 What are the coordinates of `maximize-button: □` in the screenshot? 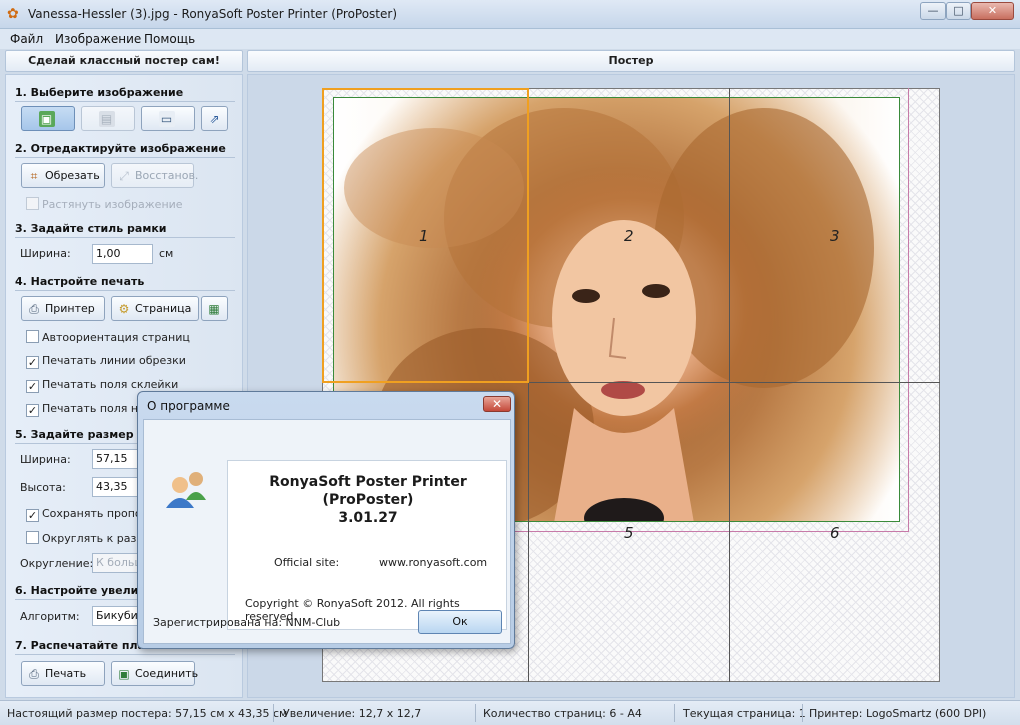 It's located at (958, 11).